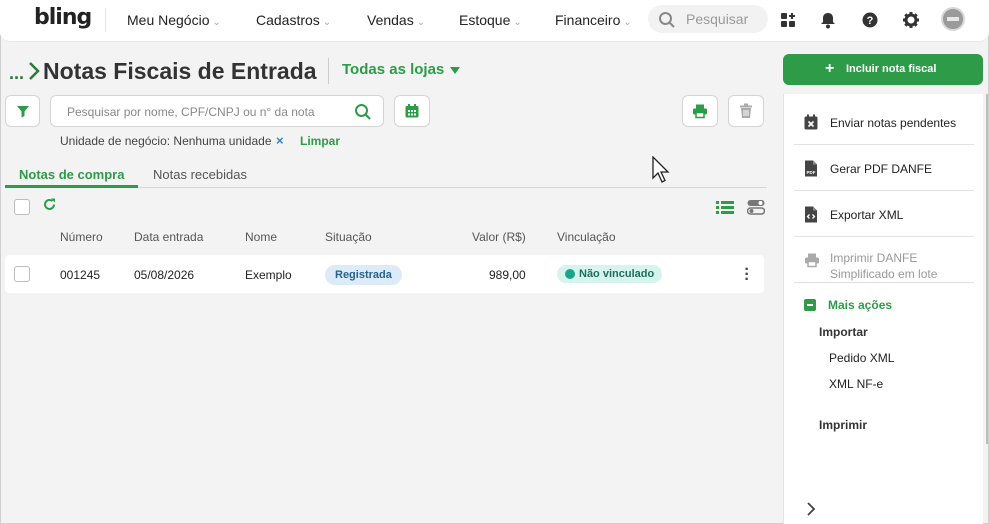 This screenshot has height=524, width=989. Describe the element at coordinates (280, 140) in the screenshot. I see `remove-filter-icon: ×` at that location.